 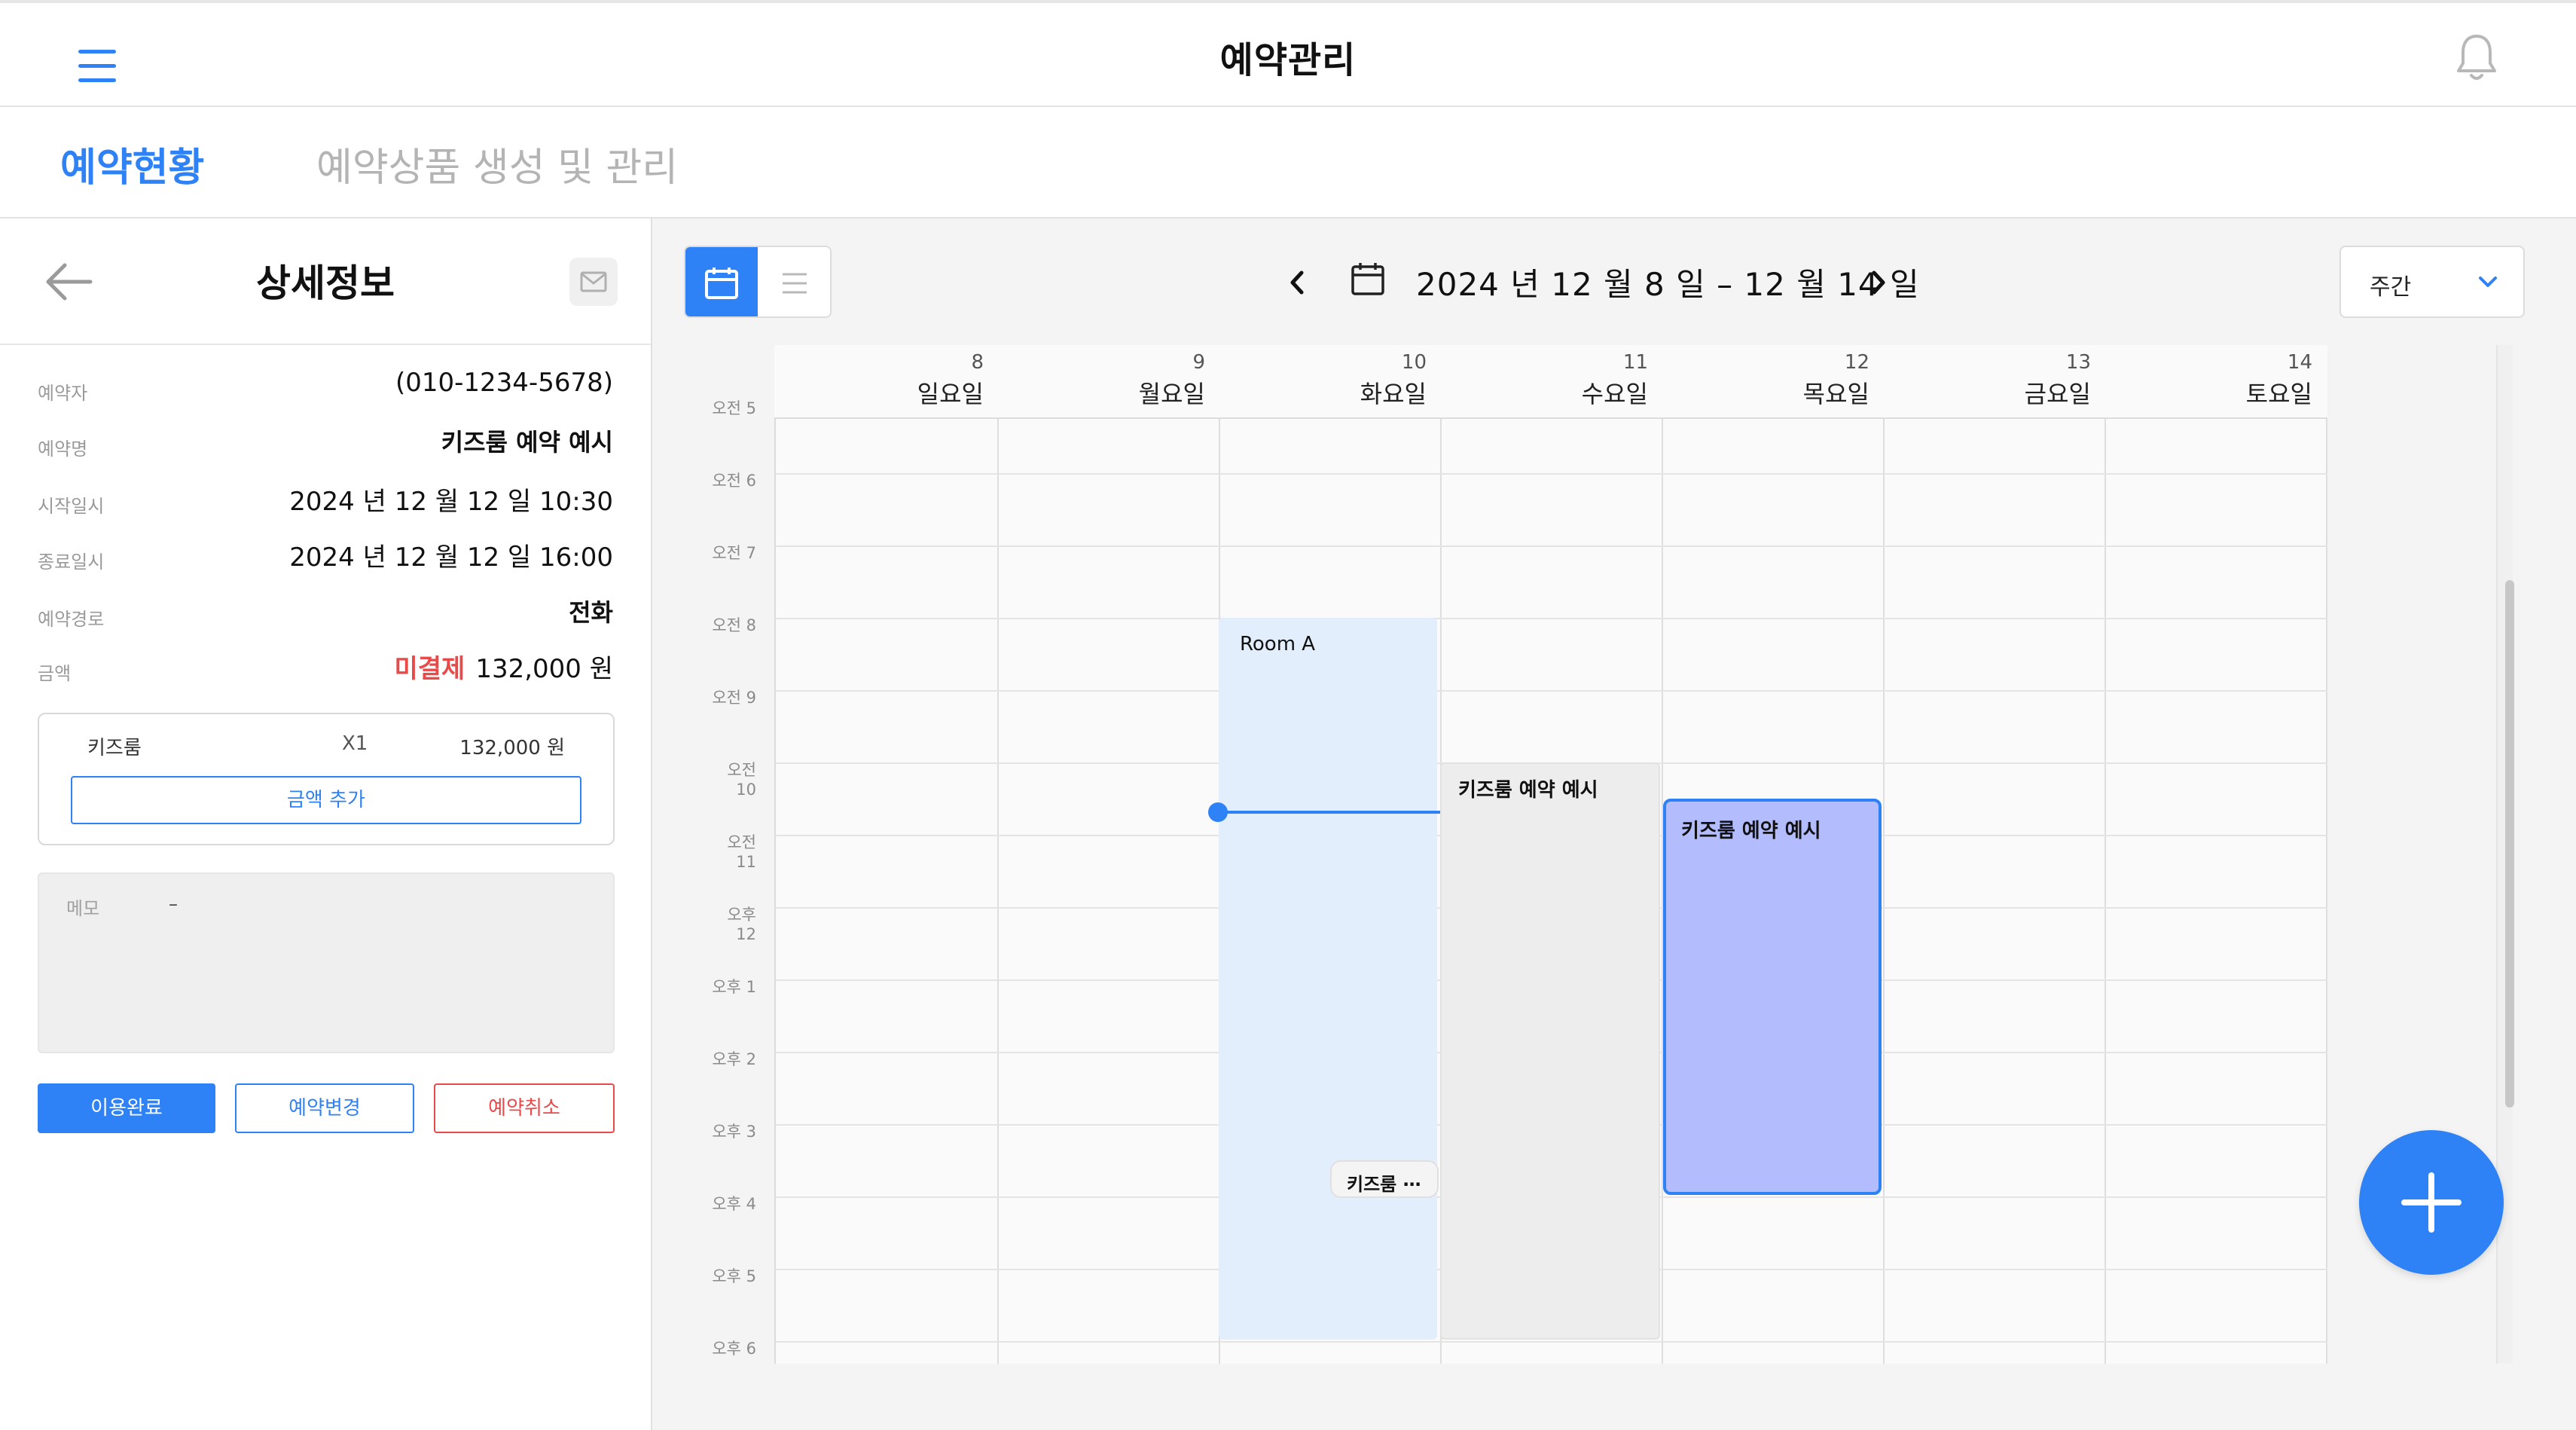 I want to click on memo-box: 메모 –, so click(x=327, y=962).